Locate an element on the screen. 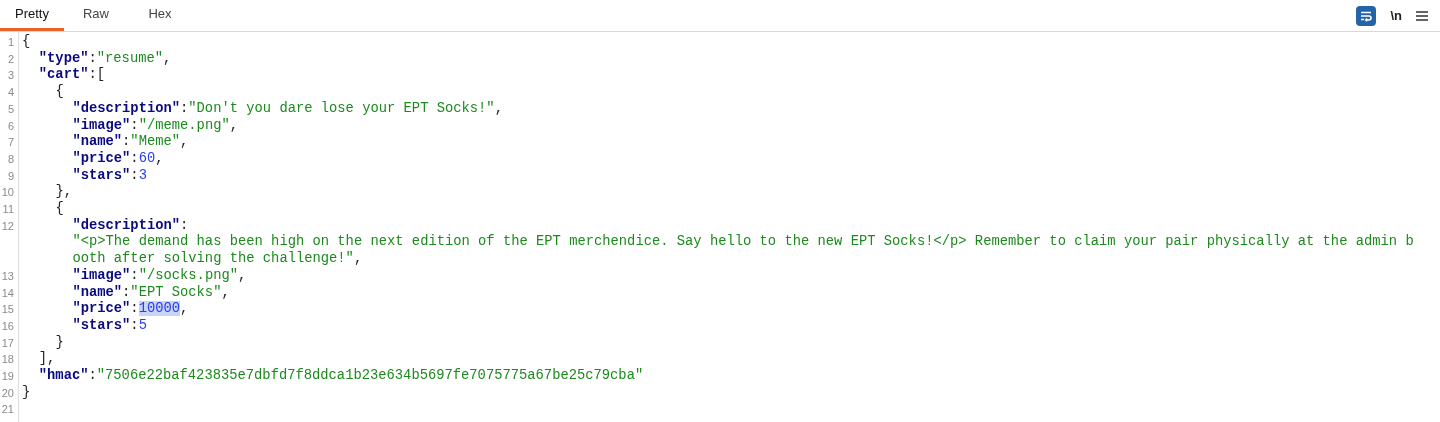 This screenshot has height=422, width=1440. json-string: "Meme" is located at coordinates (155, 142).